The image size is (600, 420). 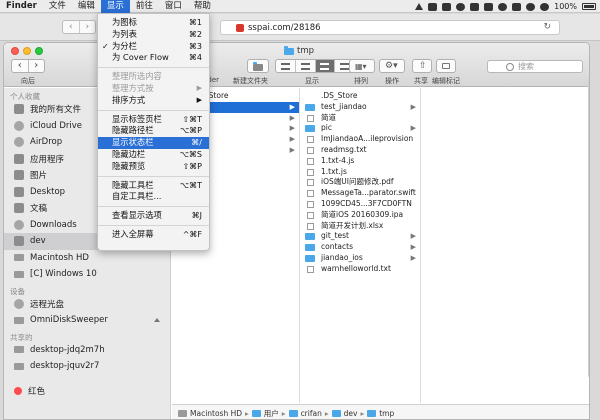 What do you see at coordinates (286, 66) in the screenshot?
I see `icon-view-button` at bounding box center [286, 66].